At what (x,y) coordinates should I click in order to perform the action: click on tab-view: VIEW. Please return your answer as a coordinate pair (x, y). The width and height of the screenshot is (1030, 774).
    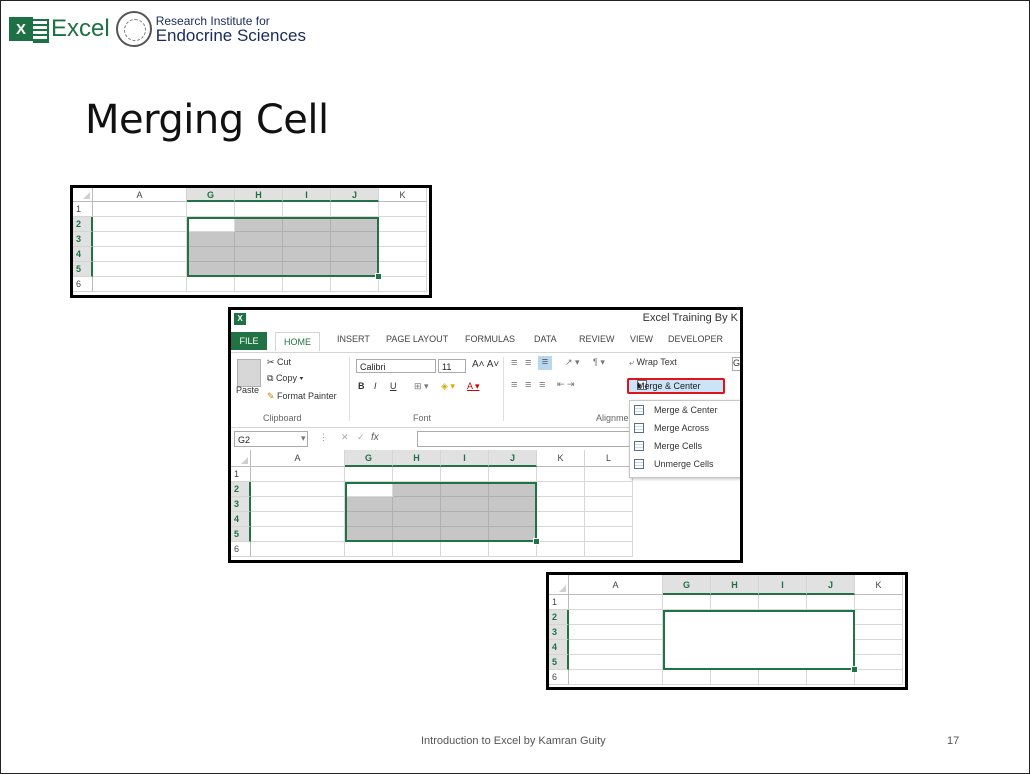
    Looking at the image, I should click on (641, 339).